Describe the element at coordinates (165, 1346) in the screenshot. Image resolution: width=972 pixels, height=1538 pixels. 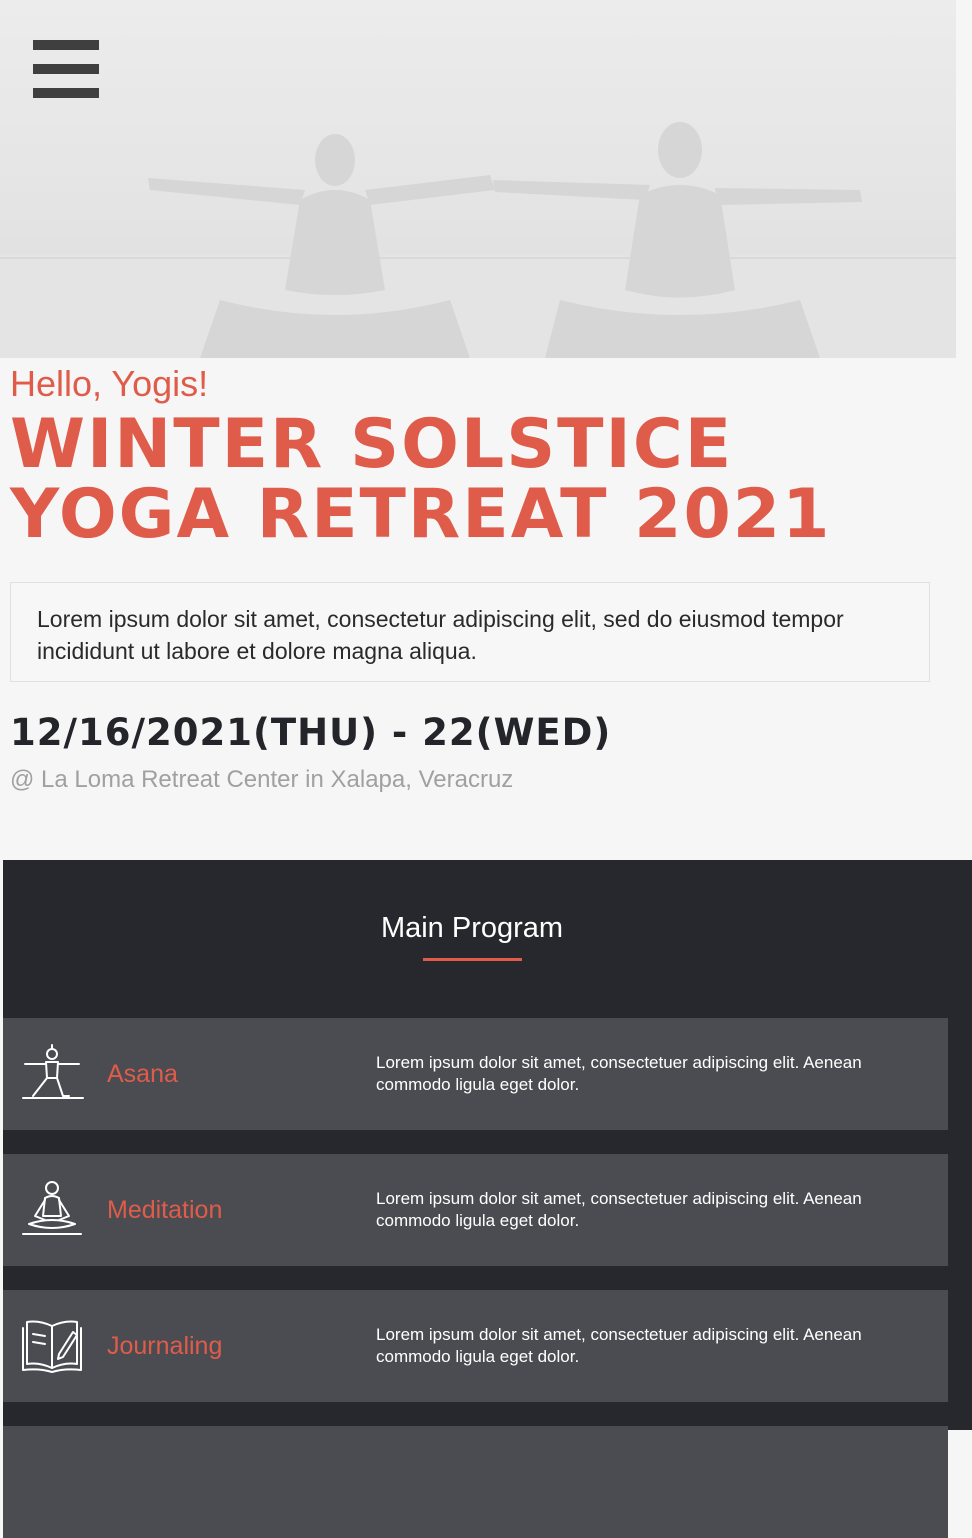
I see `program-item-label: Journaling` at that location.